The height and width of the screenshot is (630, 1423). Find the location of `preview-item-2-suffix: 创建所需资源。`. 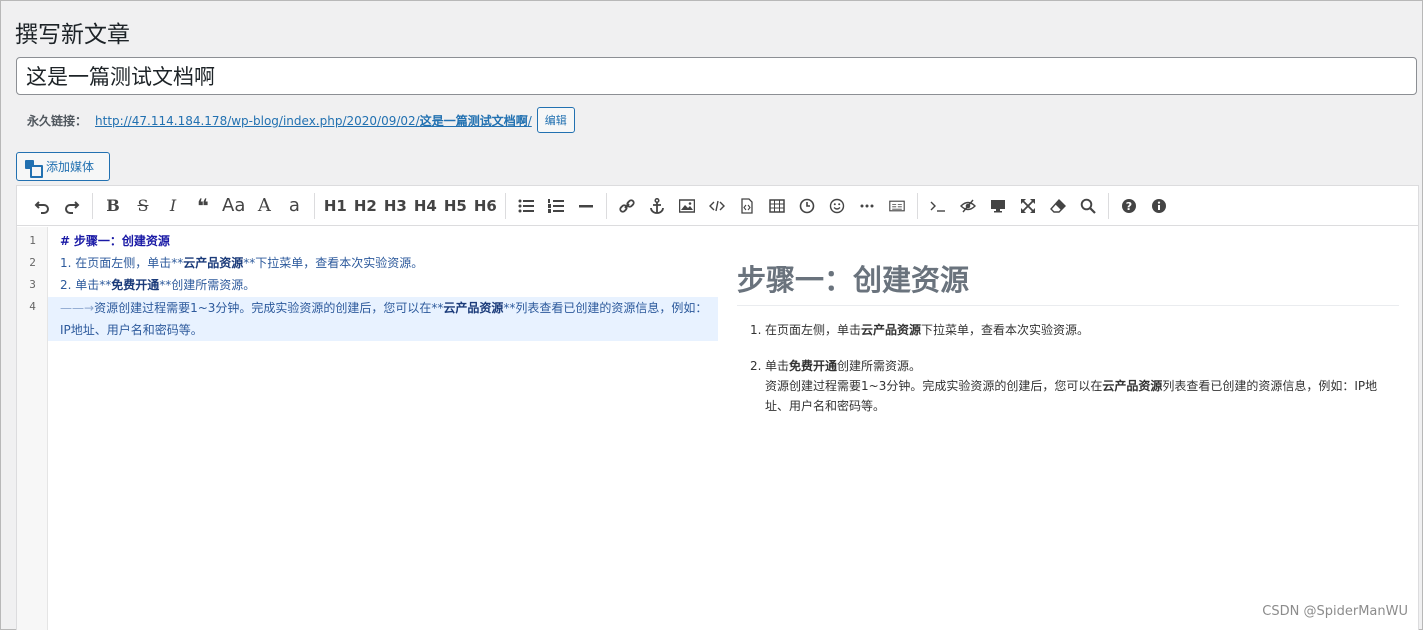

preview-item-2-suffix: 创建所需资源。 is located at coordinates (879, 366).